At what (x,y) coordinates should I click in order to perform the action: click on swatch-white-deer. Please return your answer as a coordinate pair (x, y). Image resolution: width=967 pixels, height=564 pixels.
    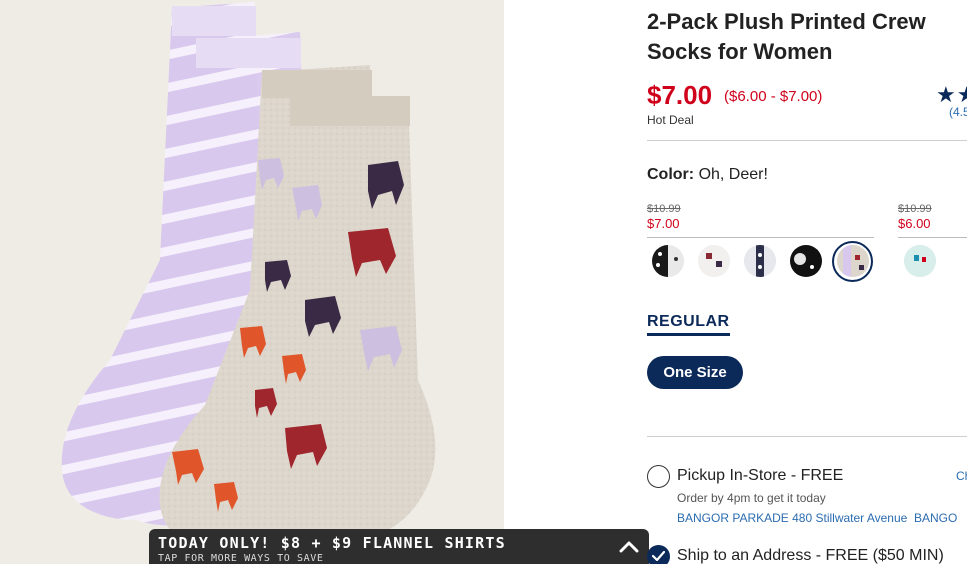
    Looking at the image, I should click on (714, 261).